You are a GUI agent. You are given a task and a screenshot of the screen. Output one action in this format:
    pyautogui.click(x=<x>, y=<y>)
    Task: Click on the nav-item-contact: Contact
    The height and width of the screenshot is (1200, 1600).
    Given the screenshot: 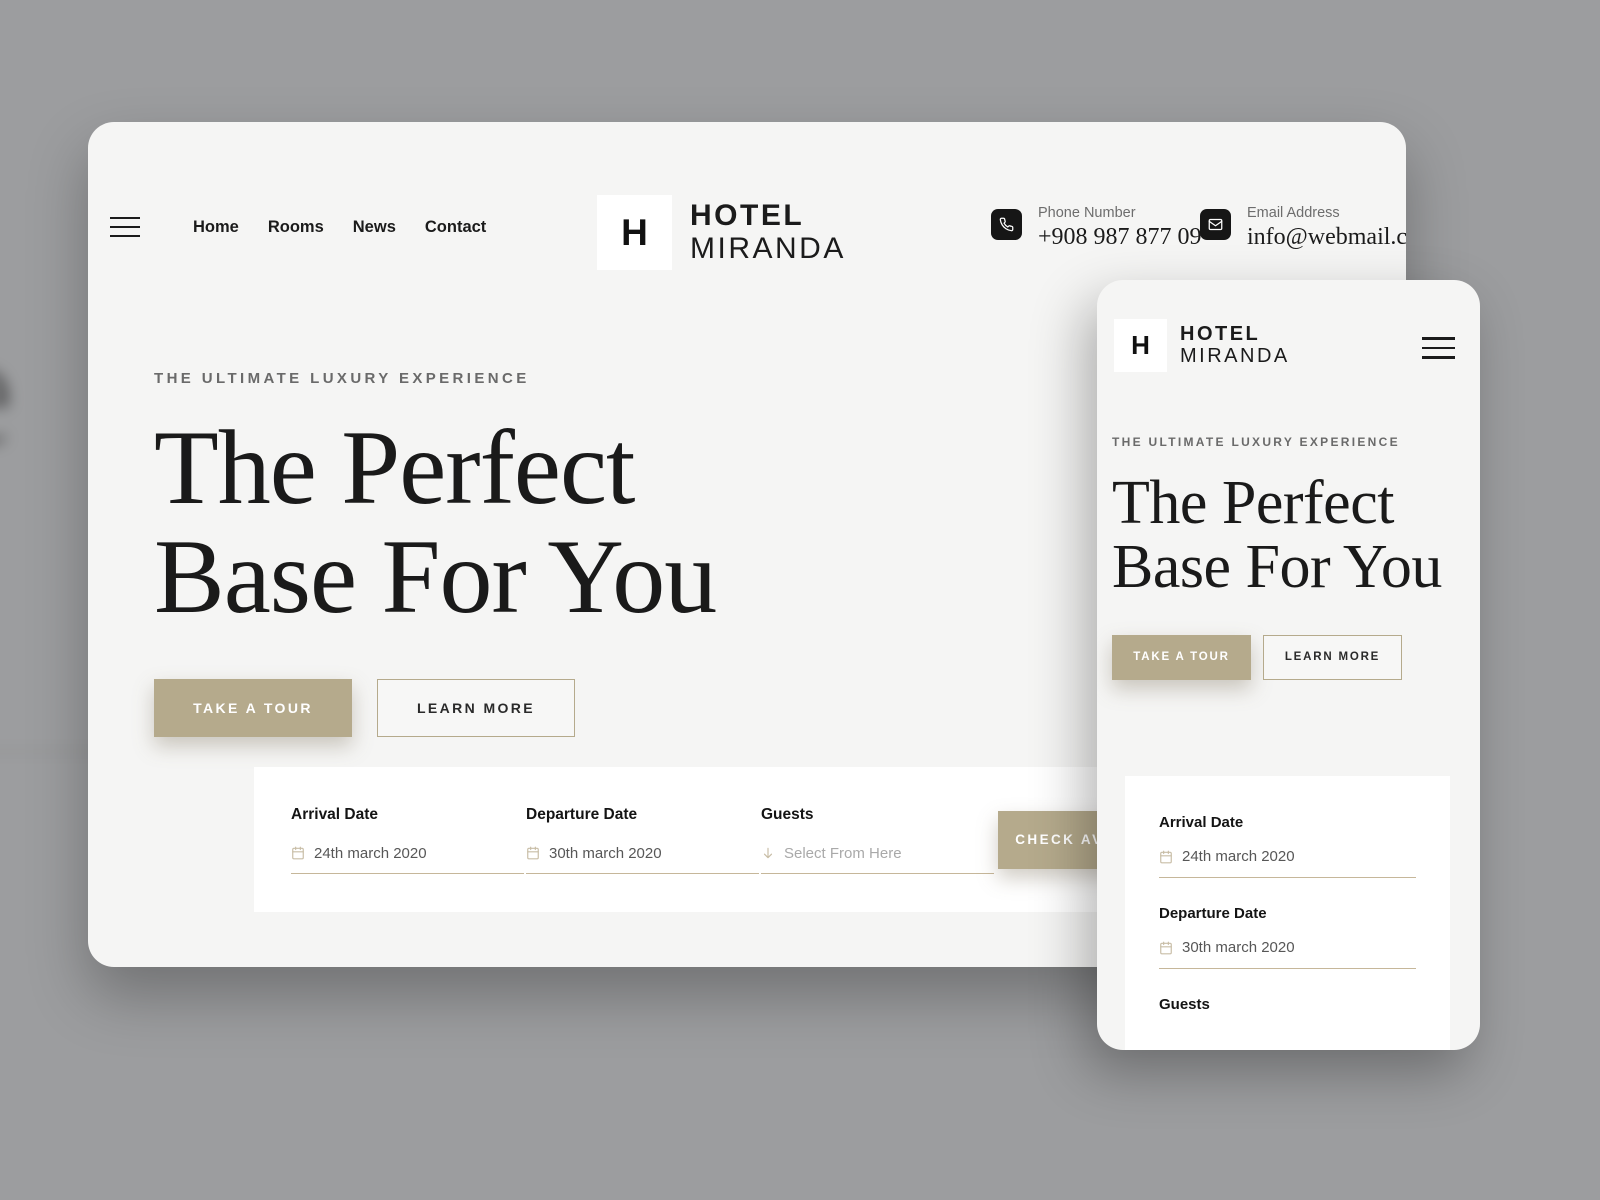 What is the action you would take?
    pyautogui.click(x=455, y=227)
    